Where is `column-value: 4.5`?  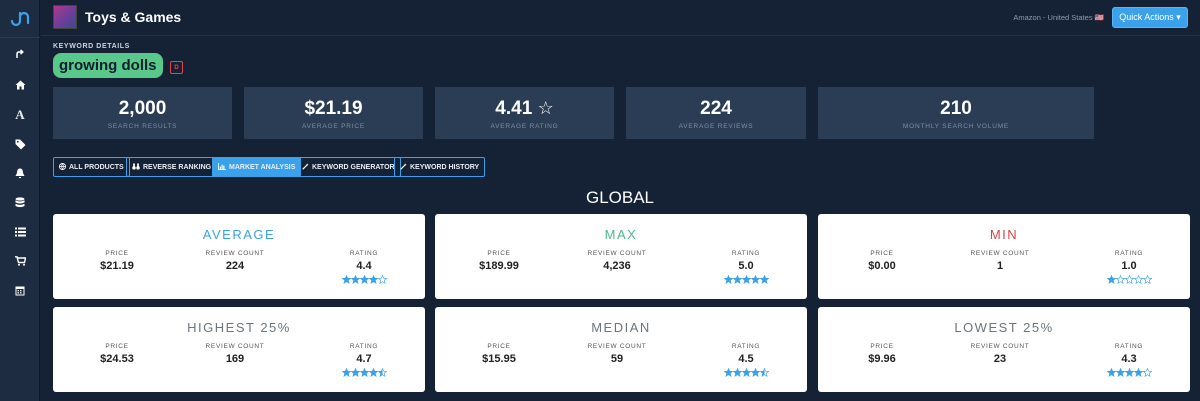 column-value: 4.5 is located at coordinates (746, 359).